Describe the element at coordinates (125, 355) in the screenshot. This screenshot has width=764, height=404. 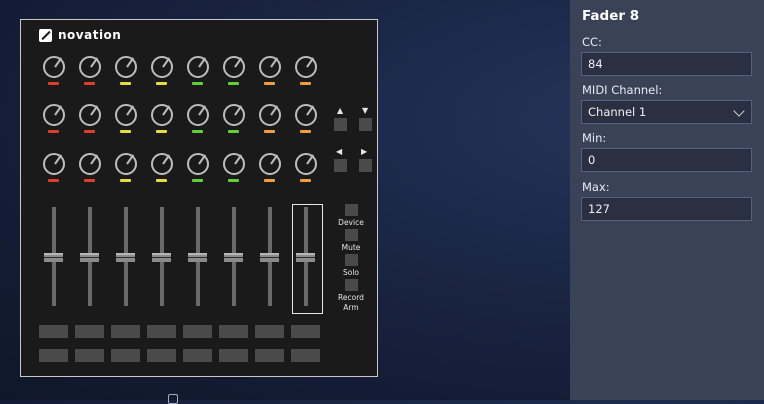
I see `track-button-r2-c3` at that location.